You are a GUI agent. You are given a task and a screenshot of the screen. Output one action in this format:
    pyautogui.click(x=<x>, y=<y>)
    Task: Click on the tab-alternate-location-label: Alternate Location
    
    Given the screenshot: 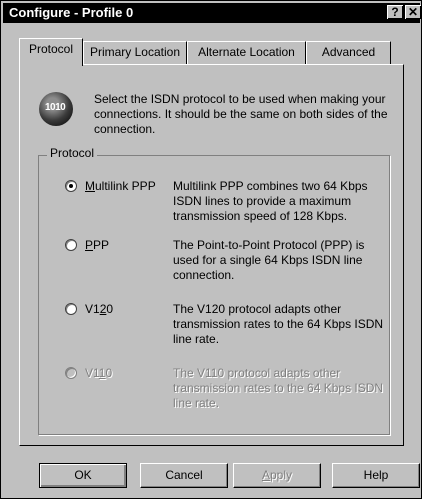 What is the action you would take?
    pyautogui.click(x=246, y=52)
    